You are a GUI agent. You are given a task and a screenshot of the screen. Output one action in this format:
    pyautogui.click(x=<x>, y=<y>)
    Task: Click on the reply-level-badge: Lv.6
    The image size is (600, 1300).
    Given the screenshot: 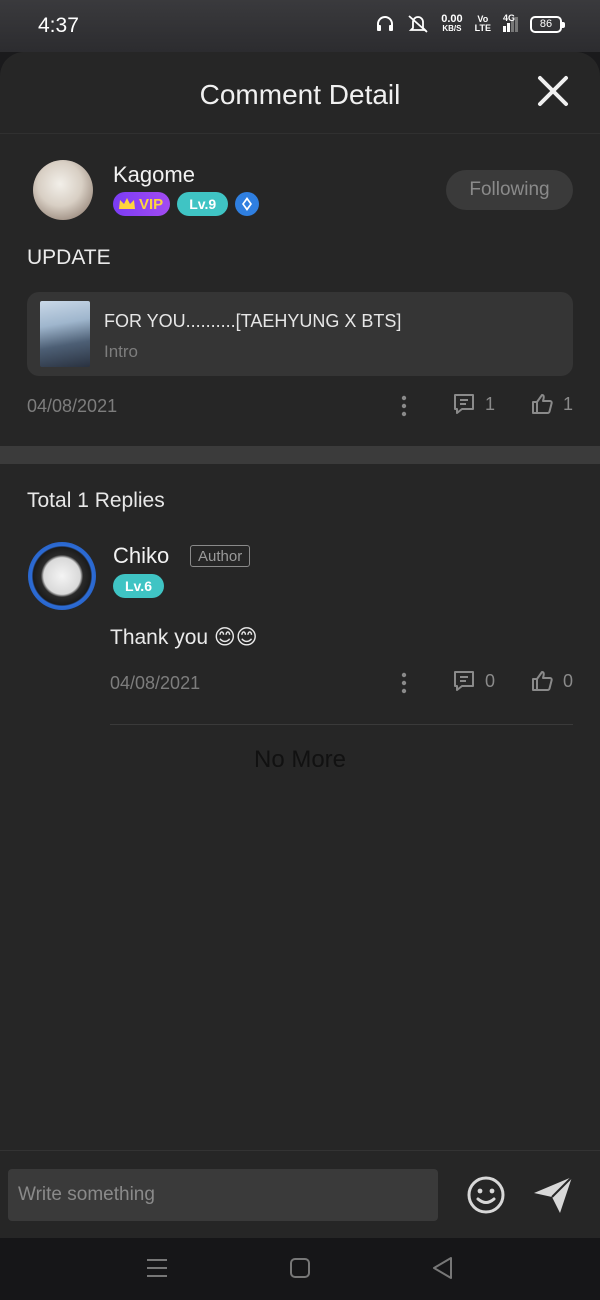 What is the action you would take?
    pyautogui.click(x=138, y=586)
    